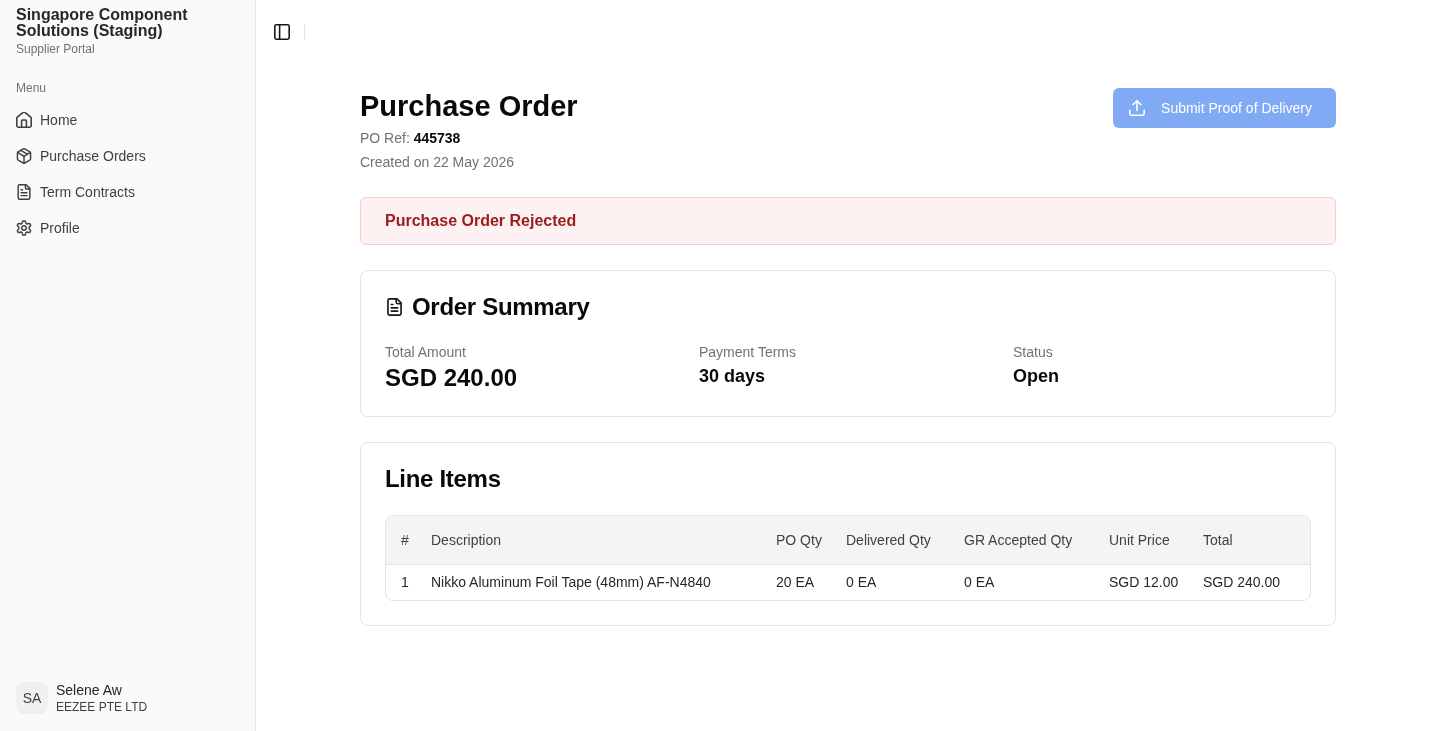 The image size is (1440, 731). Describe the element at coordinates (56, 49) in the screenshot. I see `app-subtitle: Supplier Portal` at that location.